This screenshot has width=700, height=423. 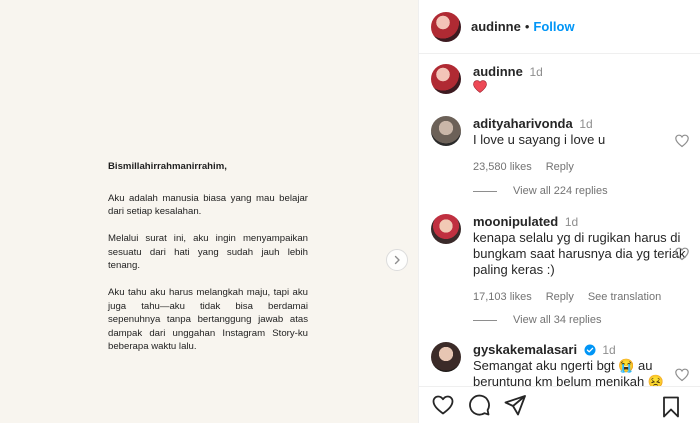 I want to click on caption-username: audinne, so click(x=498, y=71).